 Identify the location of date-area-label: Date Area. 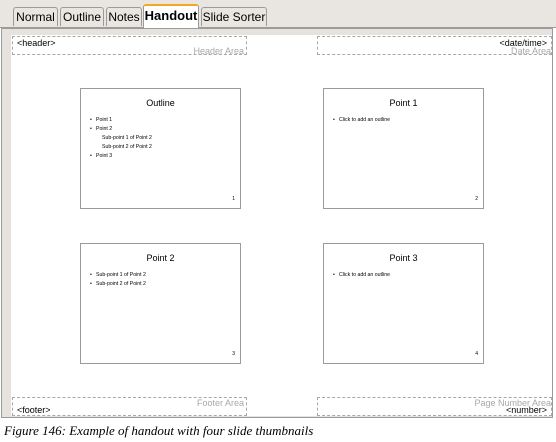
(530, 51).